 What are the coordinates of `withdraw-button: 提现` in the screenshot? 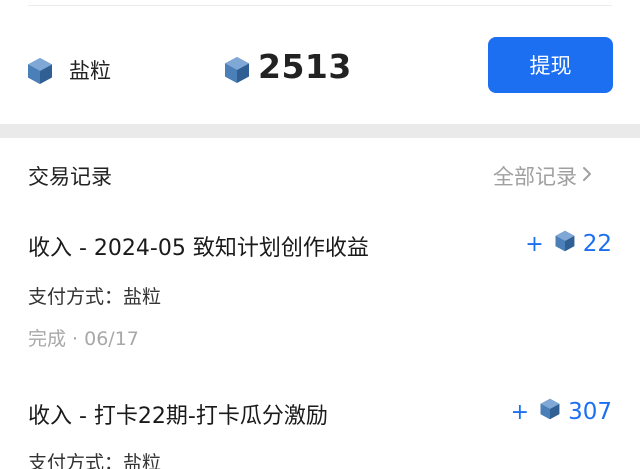 It's located at (550, 65).